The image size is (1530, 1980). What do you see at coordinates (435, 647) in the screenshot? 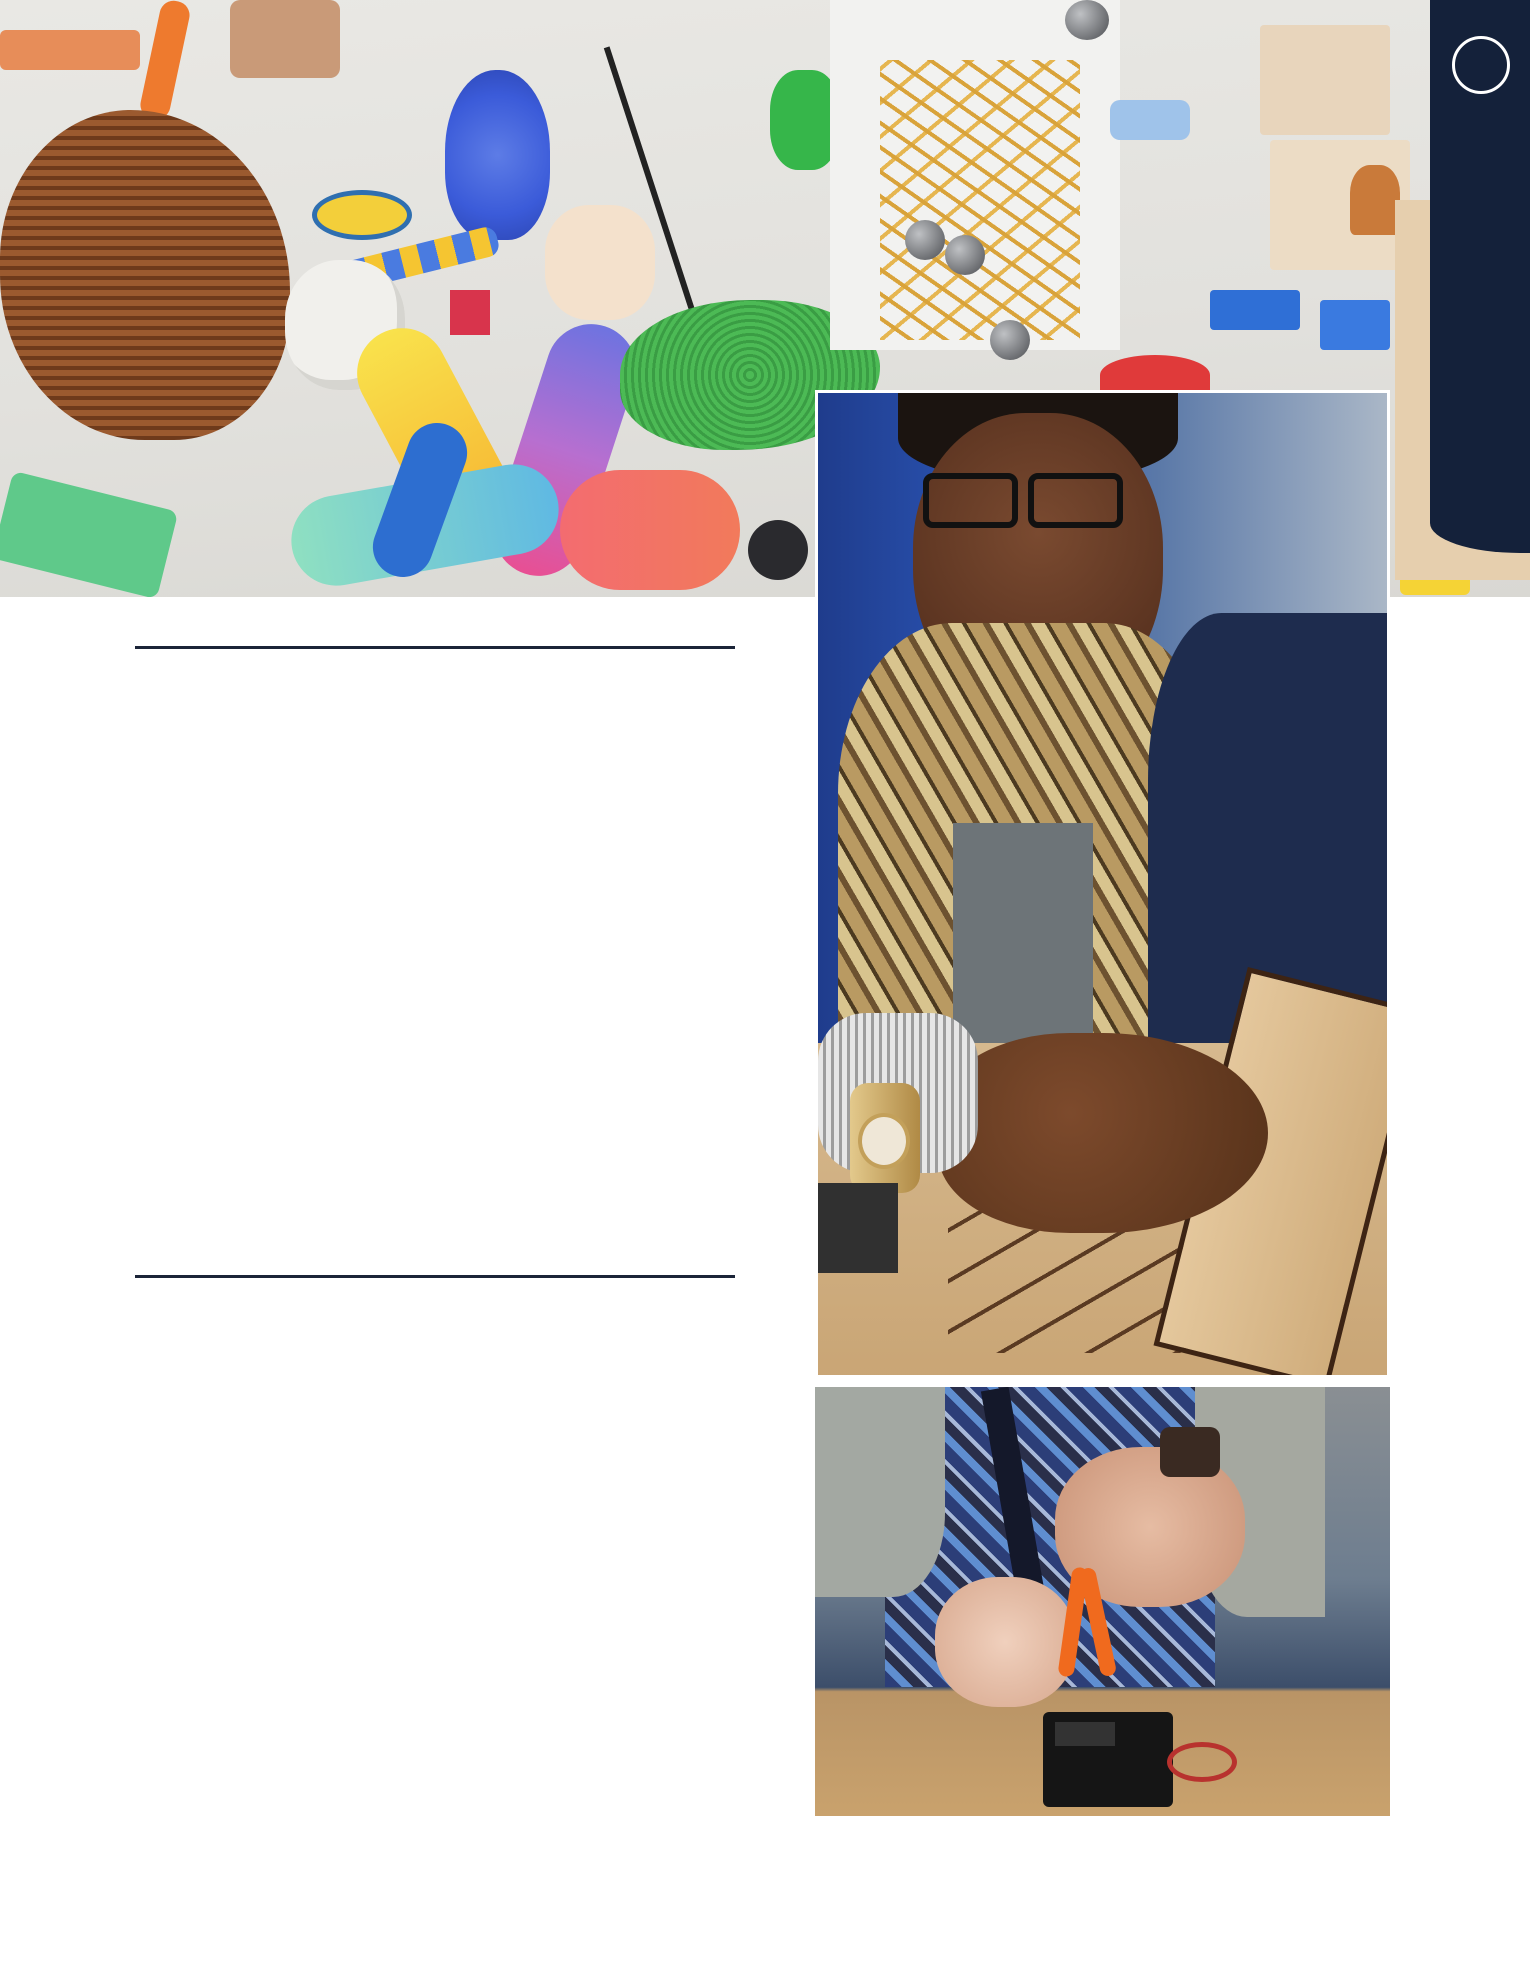
I see `divider-top` at bounding box center [435, 647].